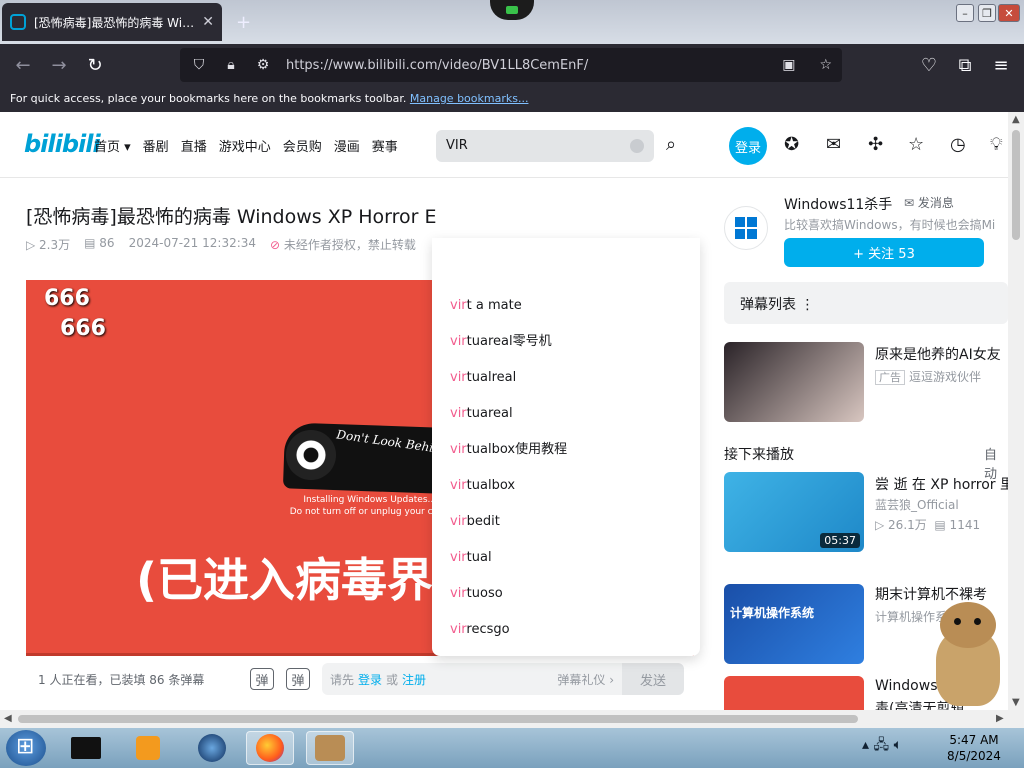 The height and width of the screenshot is (768, 1024). Describe the element at coordinates (86, 748) in the screenshot. I see `terminal-app-icon` at that location.